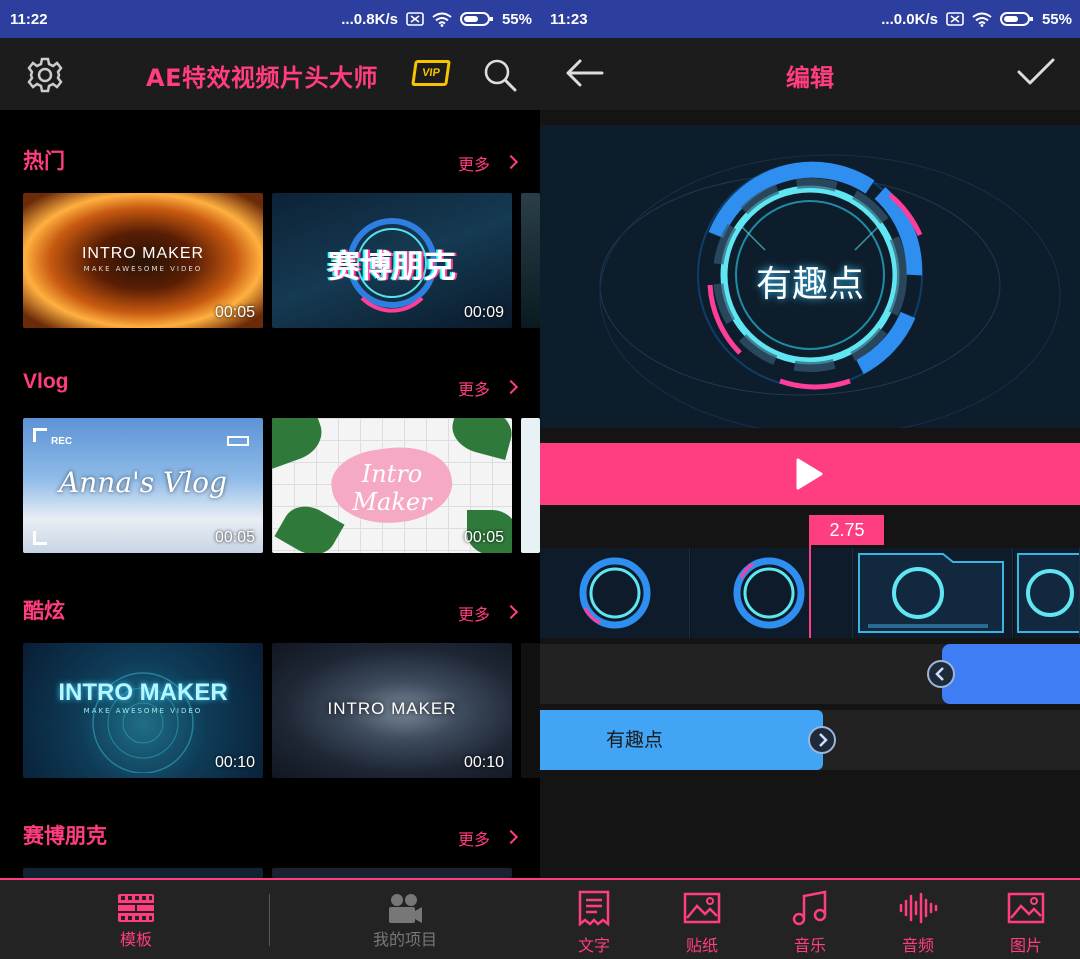  What do you see at coordinates (65, 836) in the screenshot?
I see `section-title-cyberpunk: 赛博朋克` at bounding box center [65, 836].